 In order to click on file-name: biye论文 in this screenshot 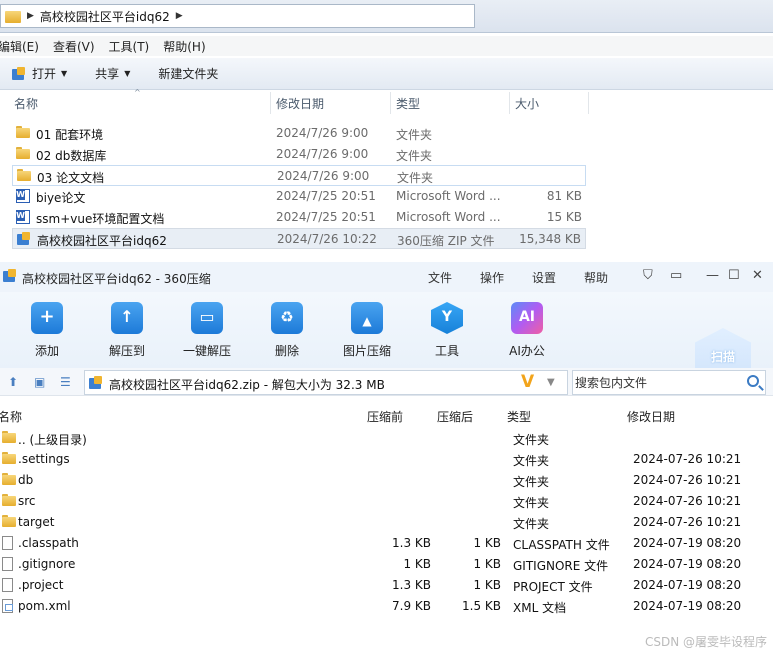, I will do `click(61, 198)`.